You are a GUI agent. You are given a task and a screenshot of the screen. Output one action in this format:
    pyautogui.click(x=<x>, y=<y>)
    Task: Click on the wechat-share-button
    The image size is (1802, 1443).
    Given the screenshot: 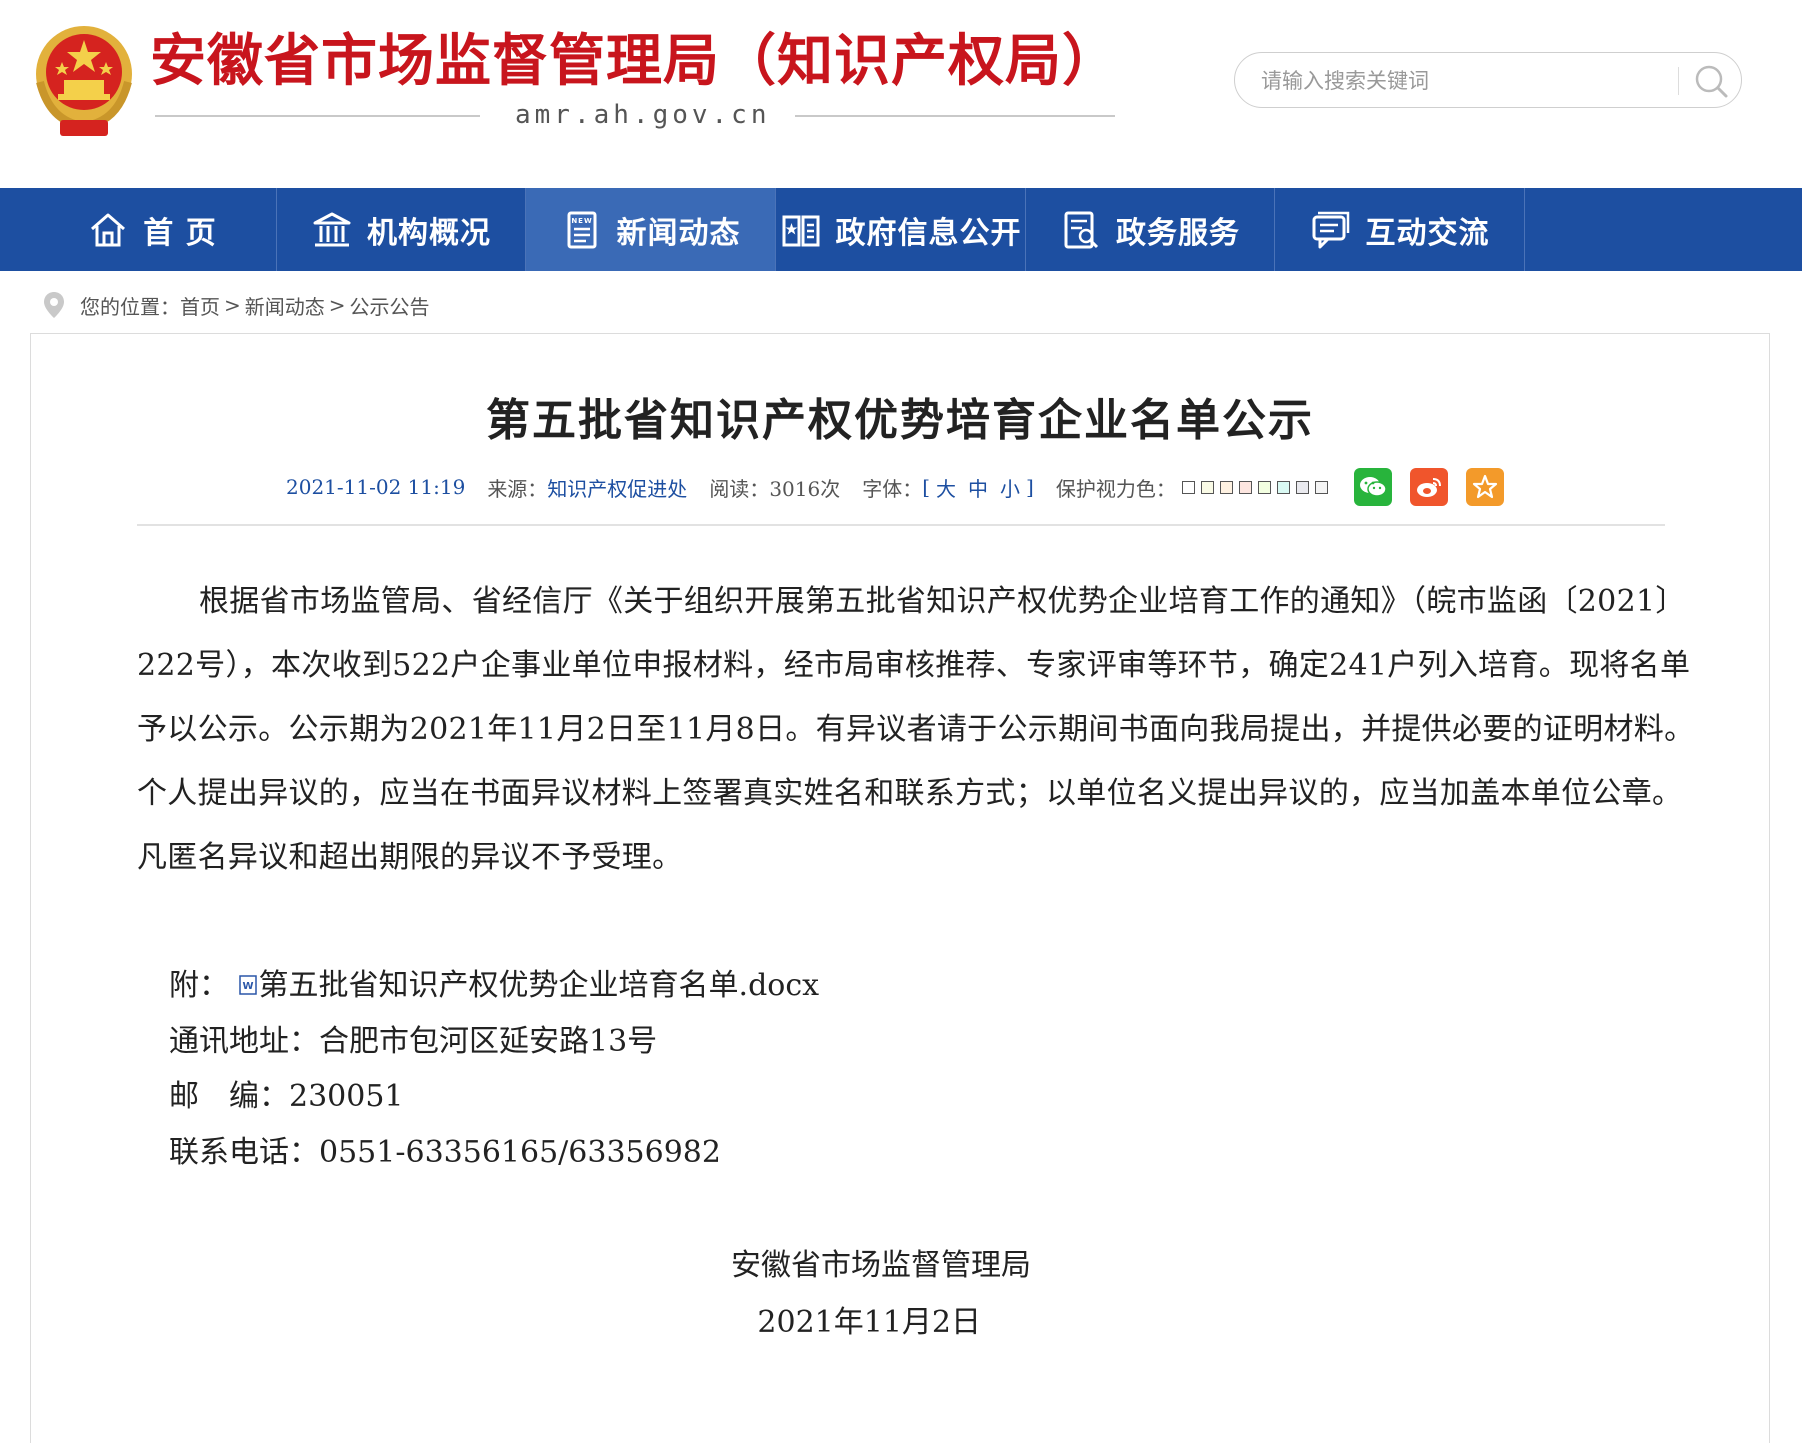 What is the action you would take?
    pyautogui.click(x=1372, y=487)
    